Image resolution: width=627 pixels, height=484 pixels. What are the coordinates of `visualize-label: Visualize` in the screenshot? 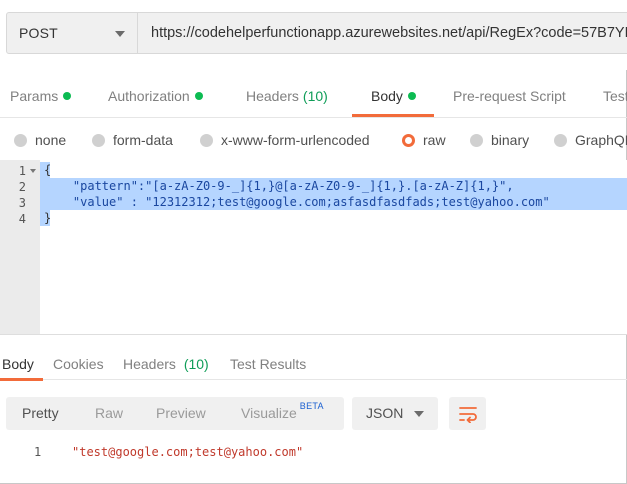 It's located at (269, 413).